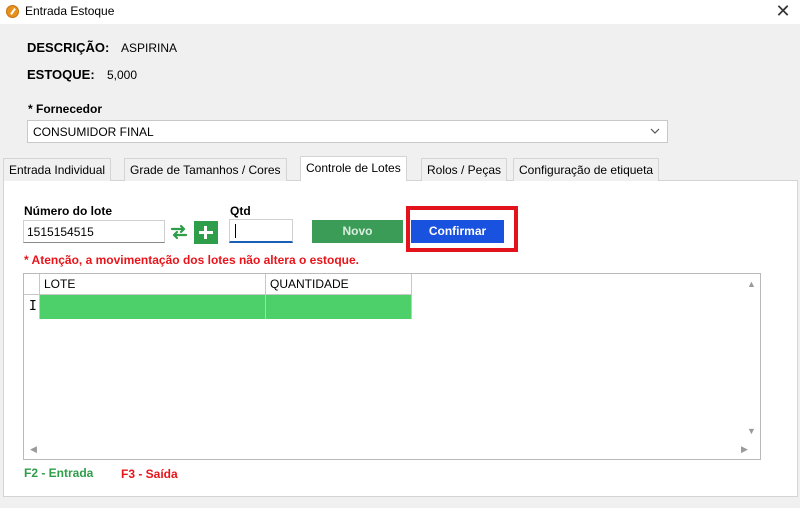 This screenshot has width=800, height=508. Describe the element at coordinates (347, 131) in the screenshot. I see `fornecedor-select: CONSUMIDOR FINAL` at that location.